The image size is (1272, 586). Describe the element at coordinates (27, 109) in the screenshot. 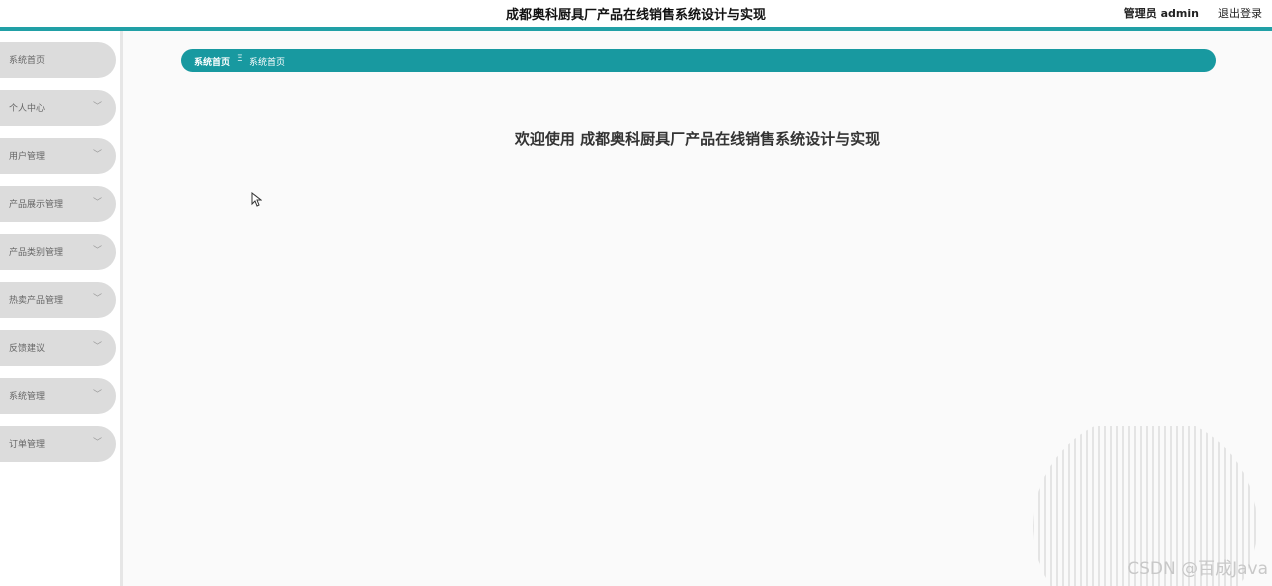

I see `sidebar-item-label: 个人中心` at that location.